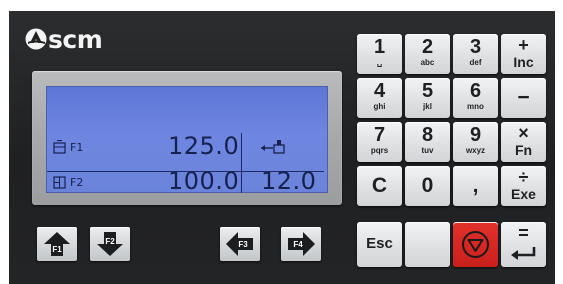 This screenshot has height=284, width=563. I want to click on f4-key: F4, so click(301, 244).